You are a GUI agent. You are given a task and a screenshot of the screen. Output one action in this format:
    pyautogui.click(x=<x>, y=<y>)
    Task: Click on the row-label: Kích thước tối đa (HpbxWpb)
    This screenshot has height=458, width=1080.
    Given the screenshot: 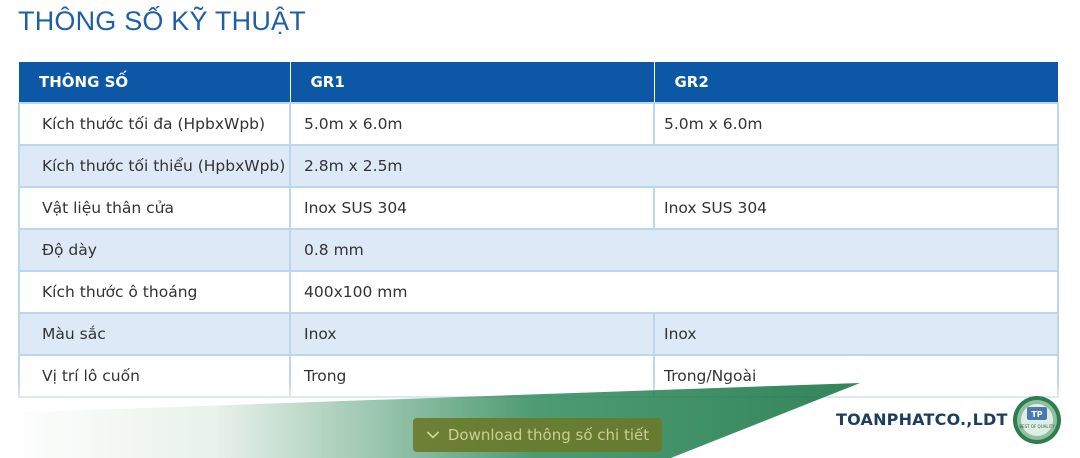 What is the action you would take?
    pyautogui.click(x=154, y=124)
    